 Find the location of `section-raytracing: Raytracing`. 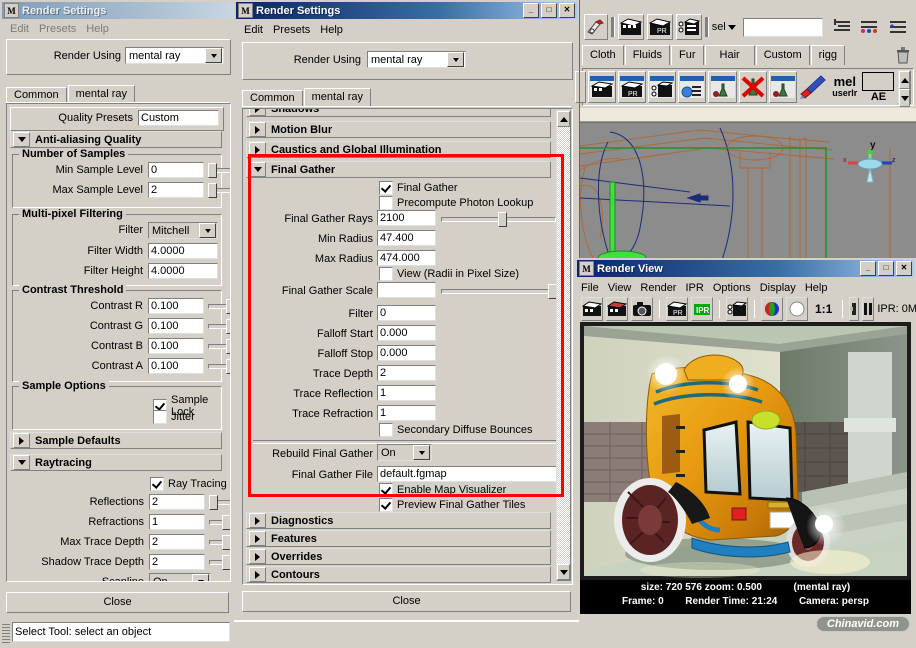

section-raytracing: Raytracing is located at coordinates (116, 462).